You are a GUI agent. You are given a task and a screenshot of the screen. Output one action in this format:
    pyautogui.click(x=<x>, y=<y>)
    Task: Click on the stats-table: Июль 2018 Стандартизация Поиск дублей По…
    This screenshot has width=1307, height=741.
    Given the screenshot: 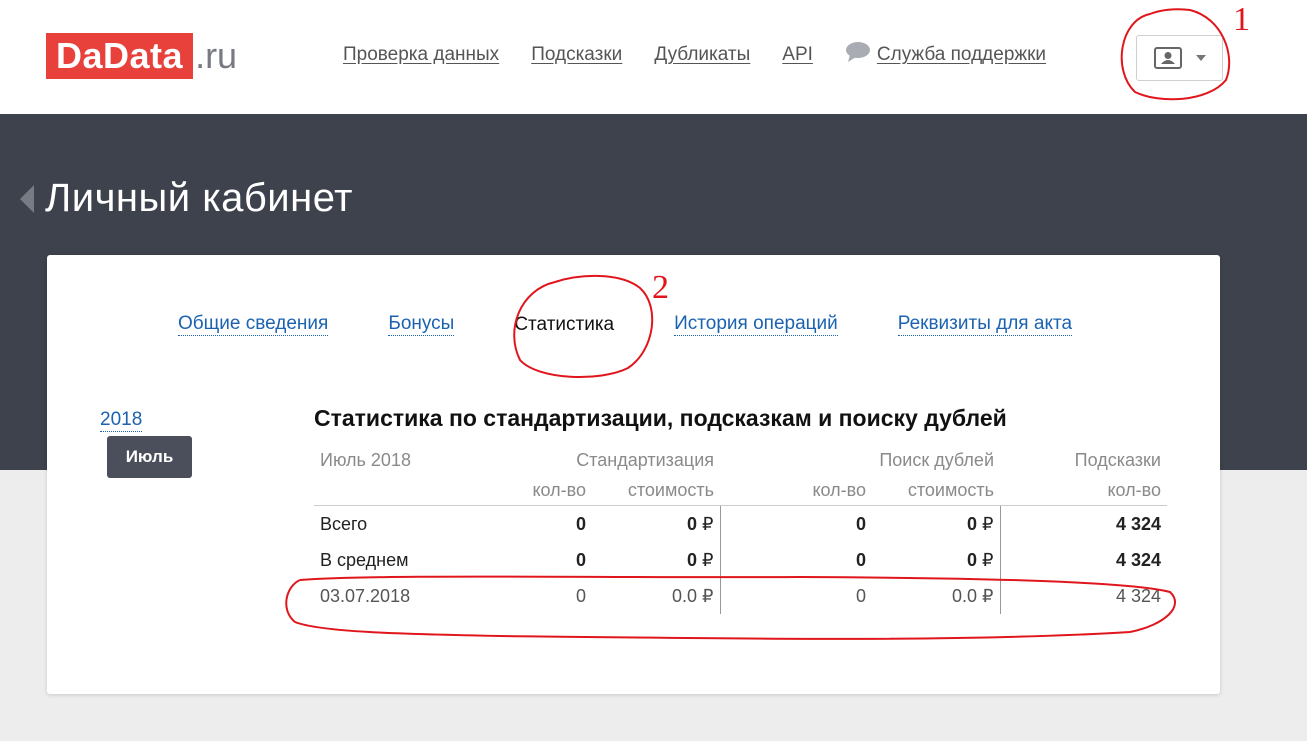 What is the action you would take?
    pyautogui.click(x=740, y=529)
    